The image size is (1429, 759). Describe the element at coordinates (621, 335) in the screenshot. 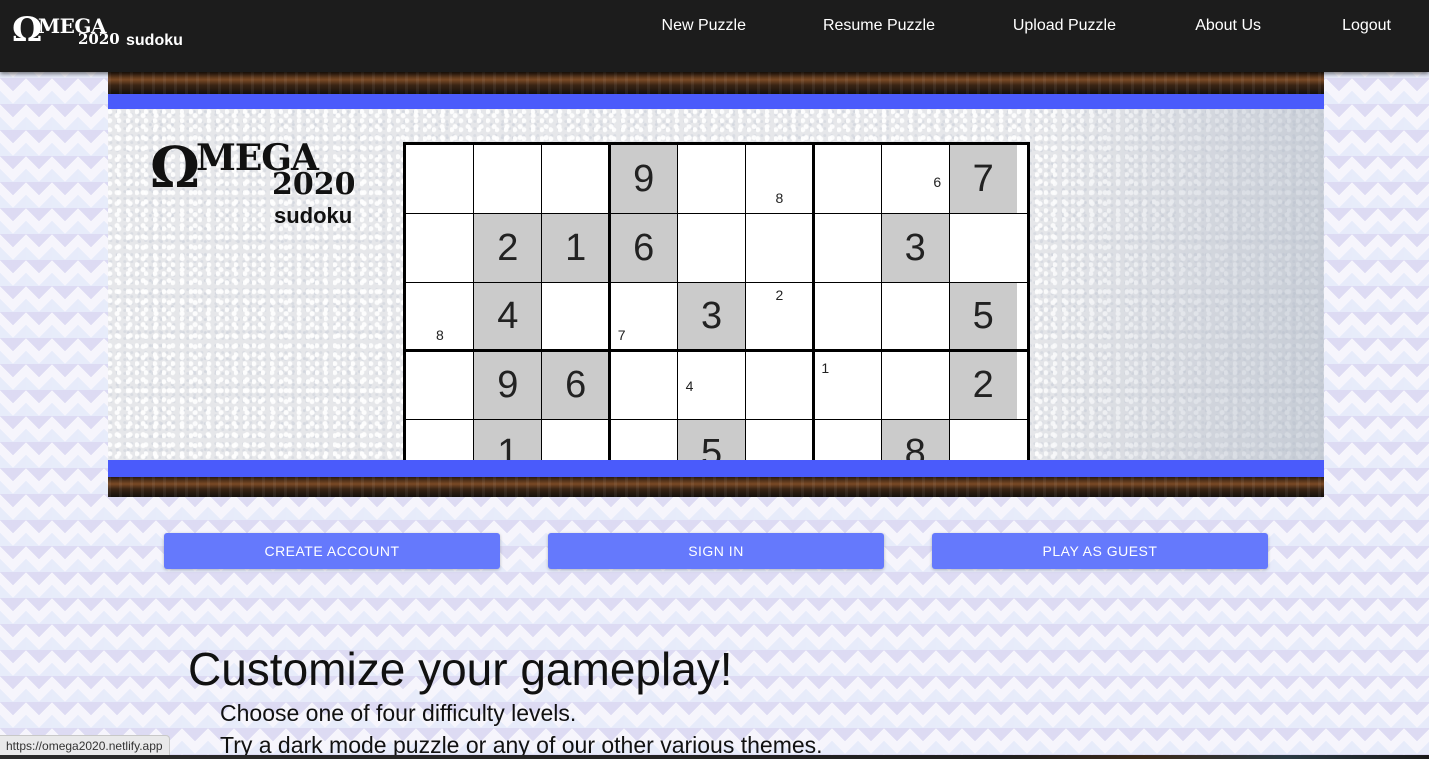

I see `sudoku-pencil-note: 7` at that location.